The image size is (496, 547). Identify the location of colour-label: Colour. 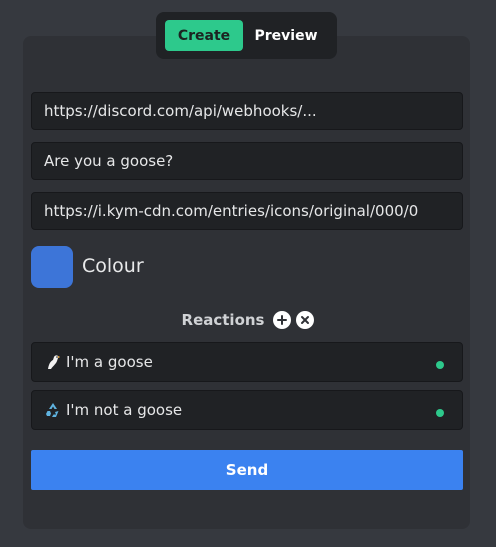
(113, 266).